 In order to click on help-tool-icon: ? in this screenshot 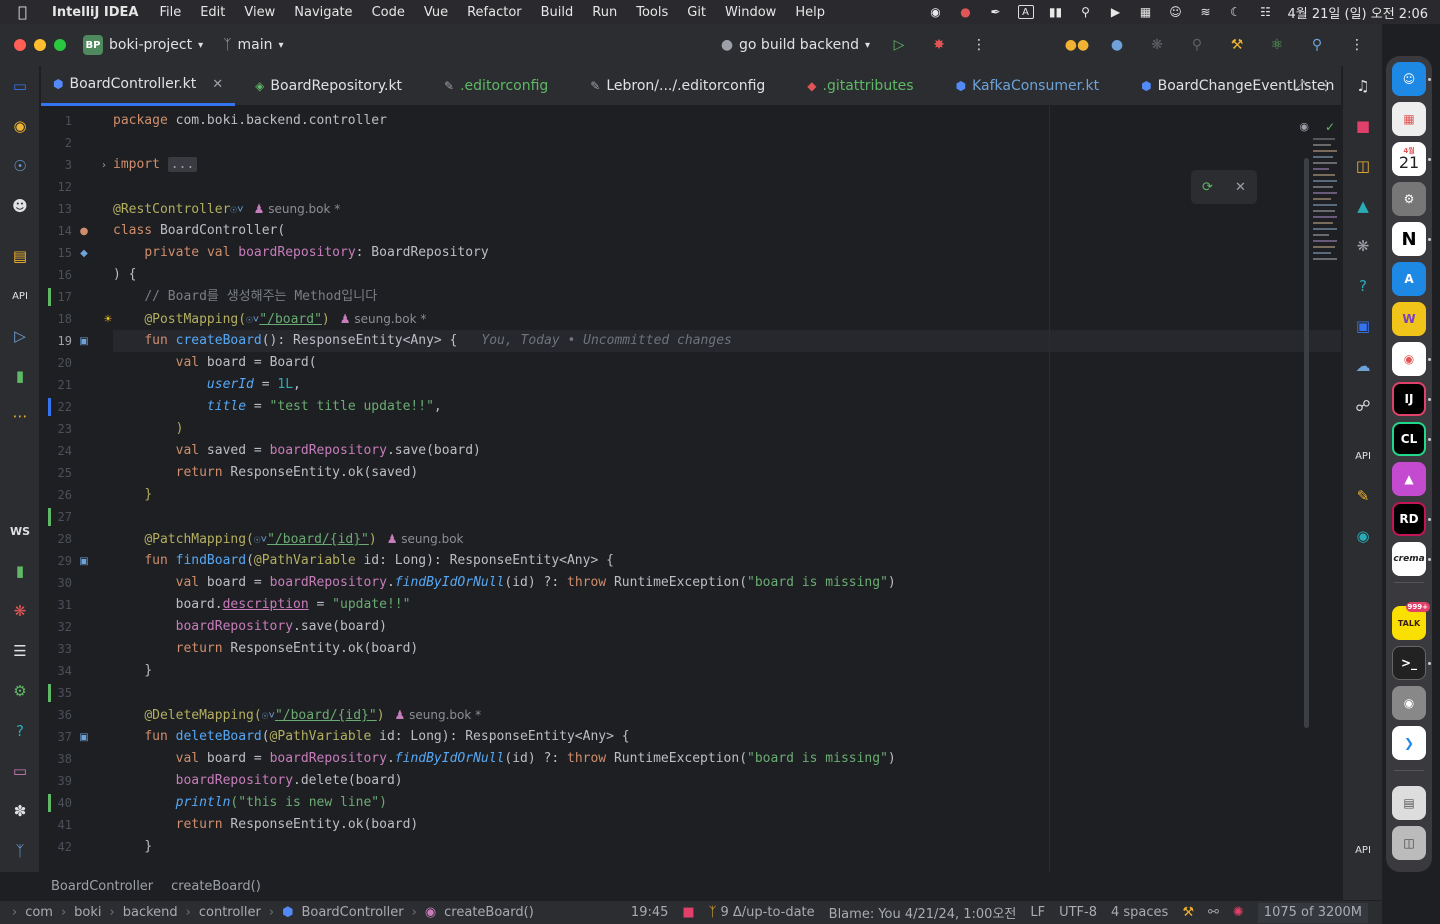, I will do `click(20, 731)`.